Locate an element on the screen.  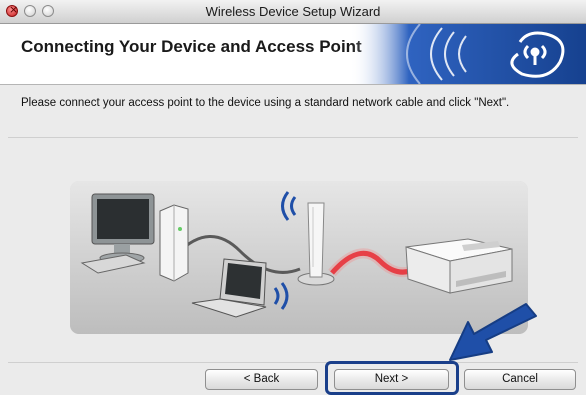
cancel-button: Cancel is located at coordinates (520, 379).